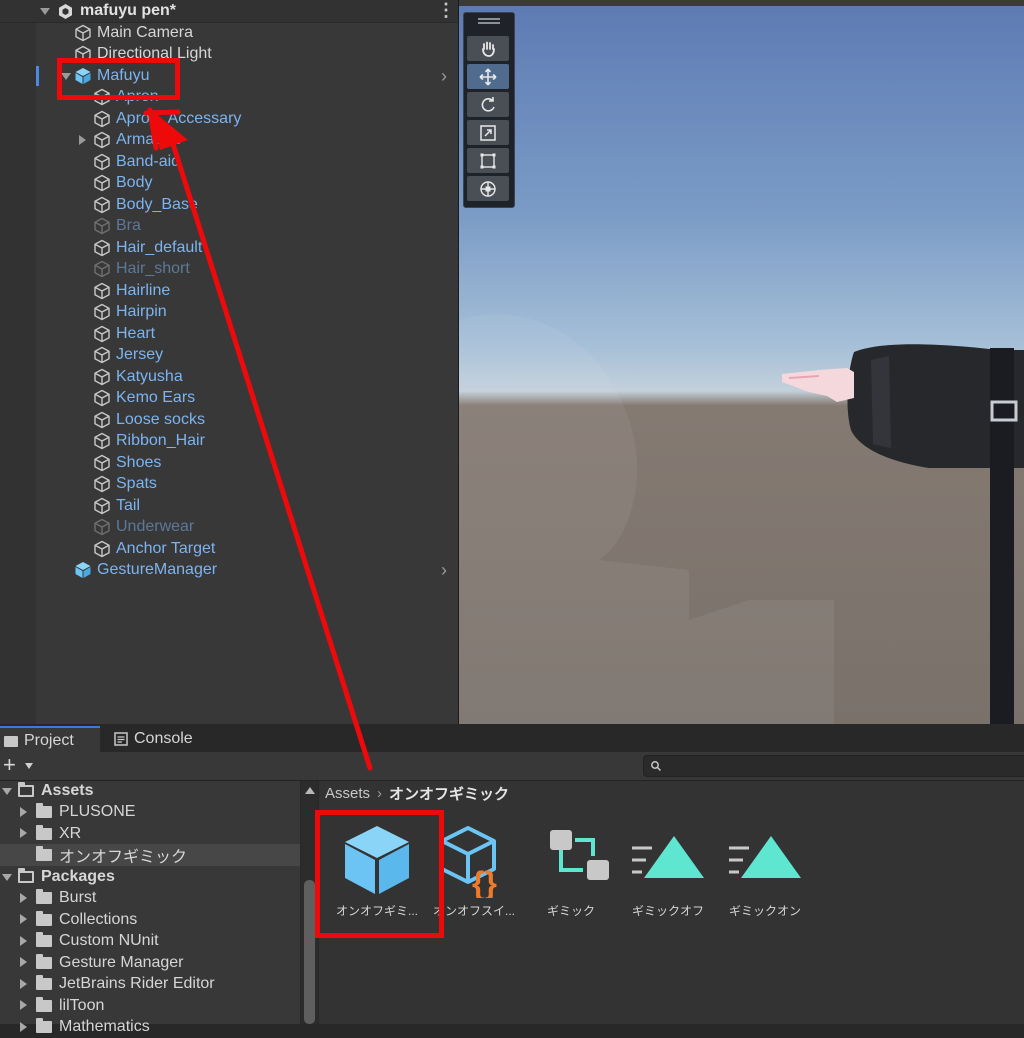 This screenshot has height=1038, width=1024. Describe the element at coordinates (167, 118) in the screenshot. I see `hierarchy-item: Apron_Accessary` at that location.